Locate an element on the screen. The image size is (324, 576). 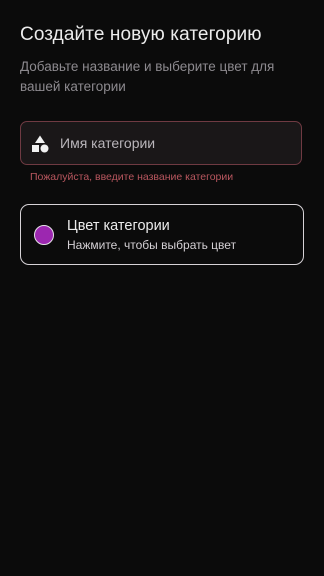
page-title: Создайте новую категорию is located at coordinates (141, 34).